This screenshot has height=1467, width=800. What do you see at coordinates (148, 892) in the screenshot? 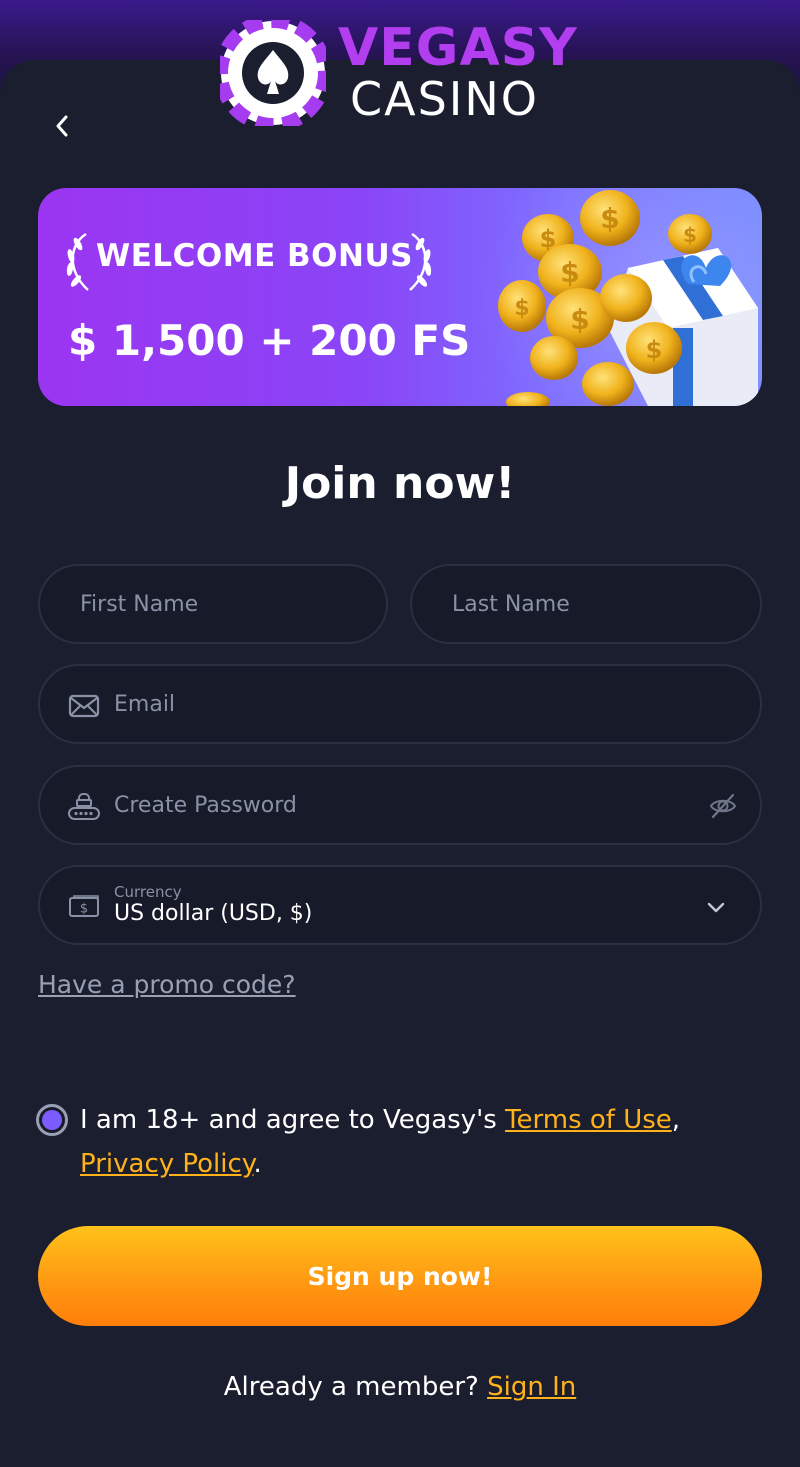
I see `currency-label: Currency` at bounding box center [148, 892].